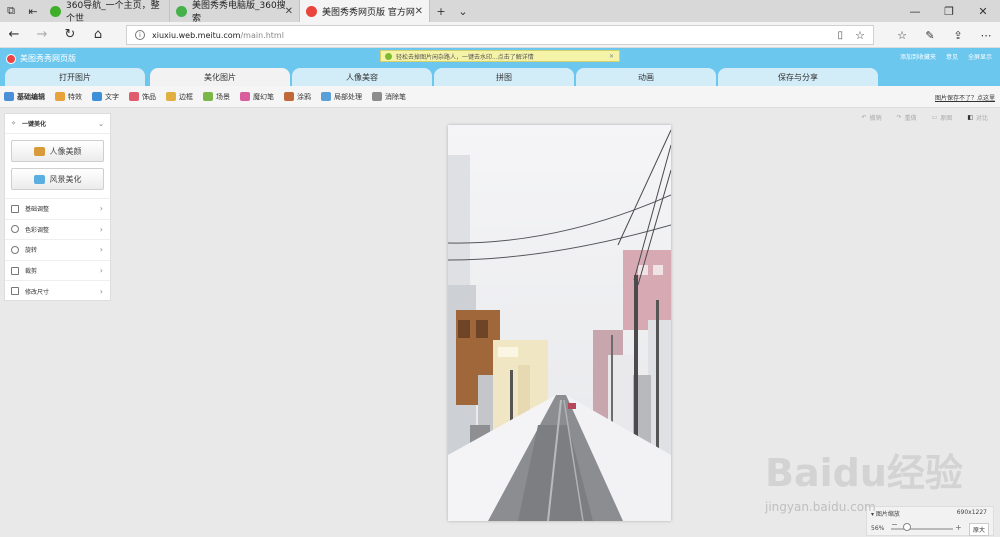 Image resolution: width=1000 pixels, height=537 pixels. I want to click on rotate-icon, so click(15, 249).